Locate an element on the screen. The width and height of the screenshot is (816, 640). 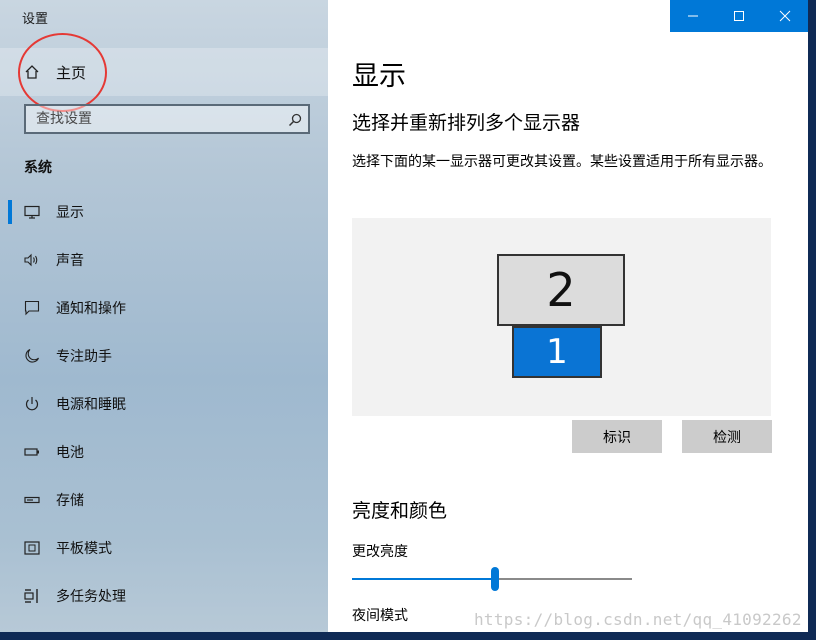
monitor-icon is located at coordinates (32, 212).